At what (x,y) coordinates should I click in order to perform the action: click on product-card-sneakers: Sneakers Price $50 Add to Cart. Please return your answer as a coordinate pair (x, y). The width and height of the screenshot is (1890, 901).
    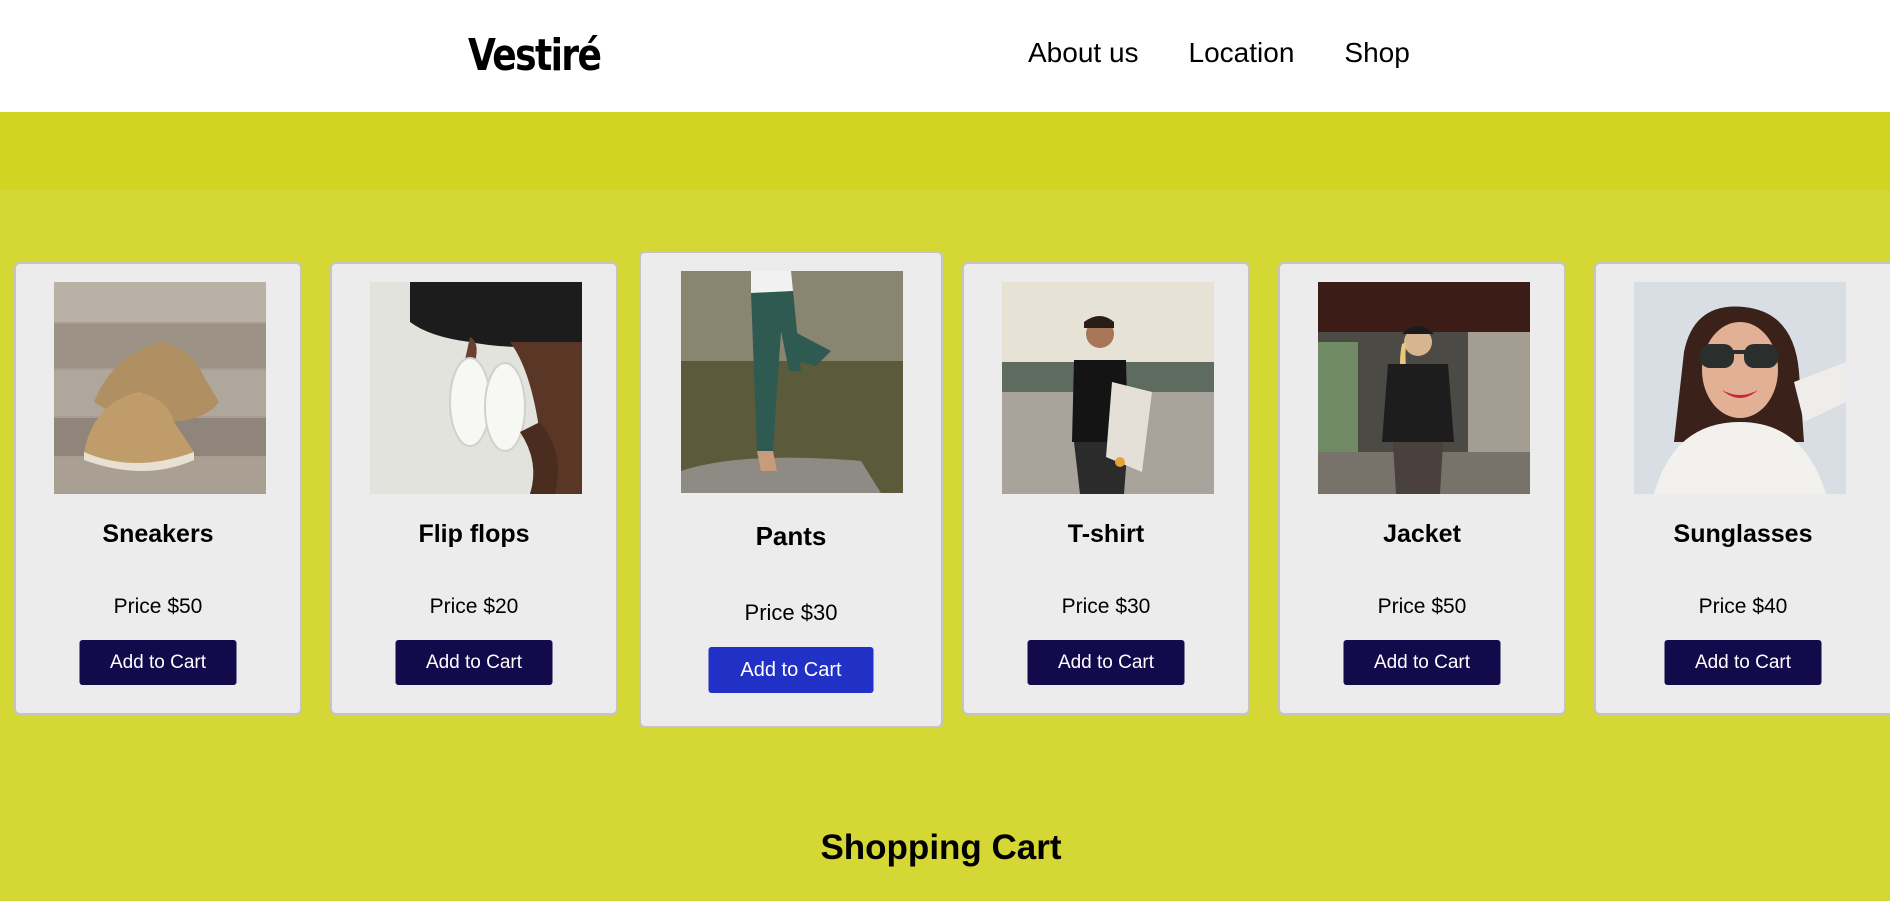
    Looking at the image, I should click on (158, 488).